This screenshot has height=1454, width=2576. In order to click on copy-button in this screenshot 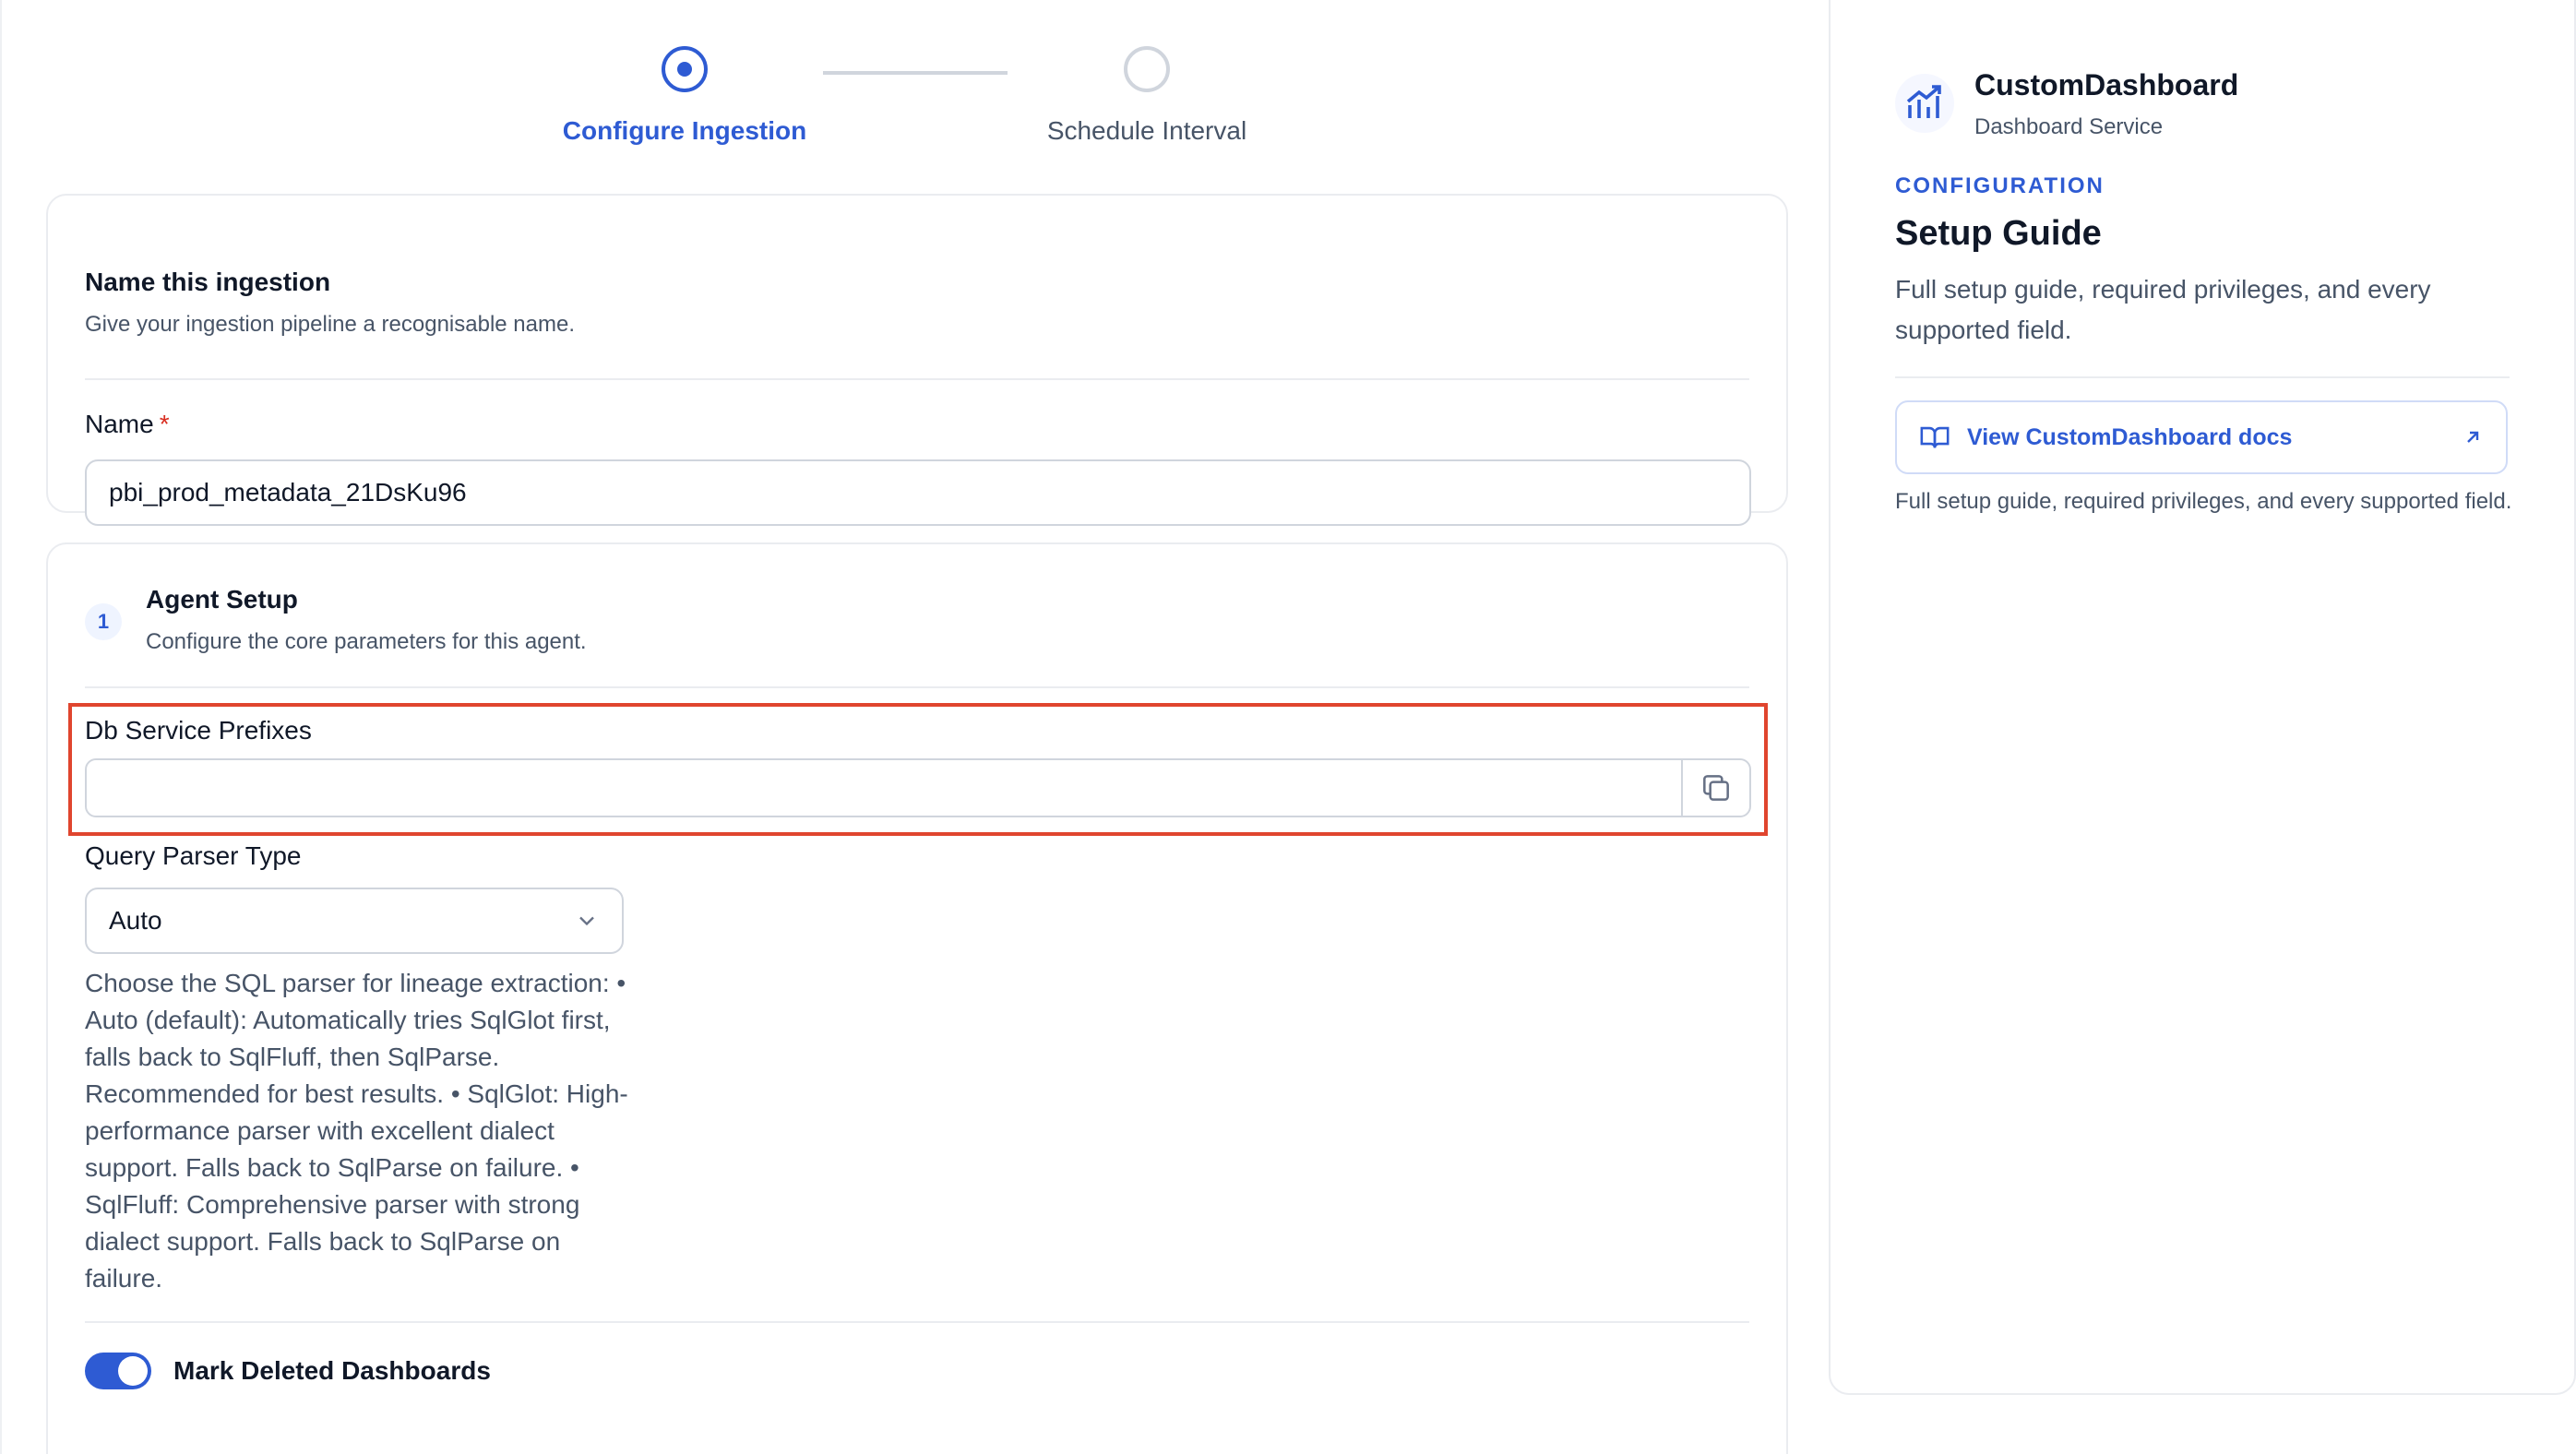, I will do `click(1715, 788)`.